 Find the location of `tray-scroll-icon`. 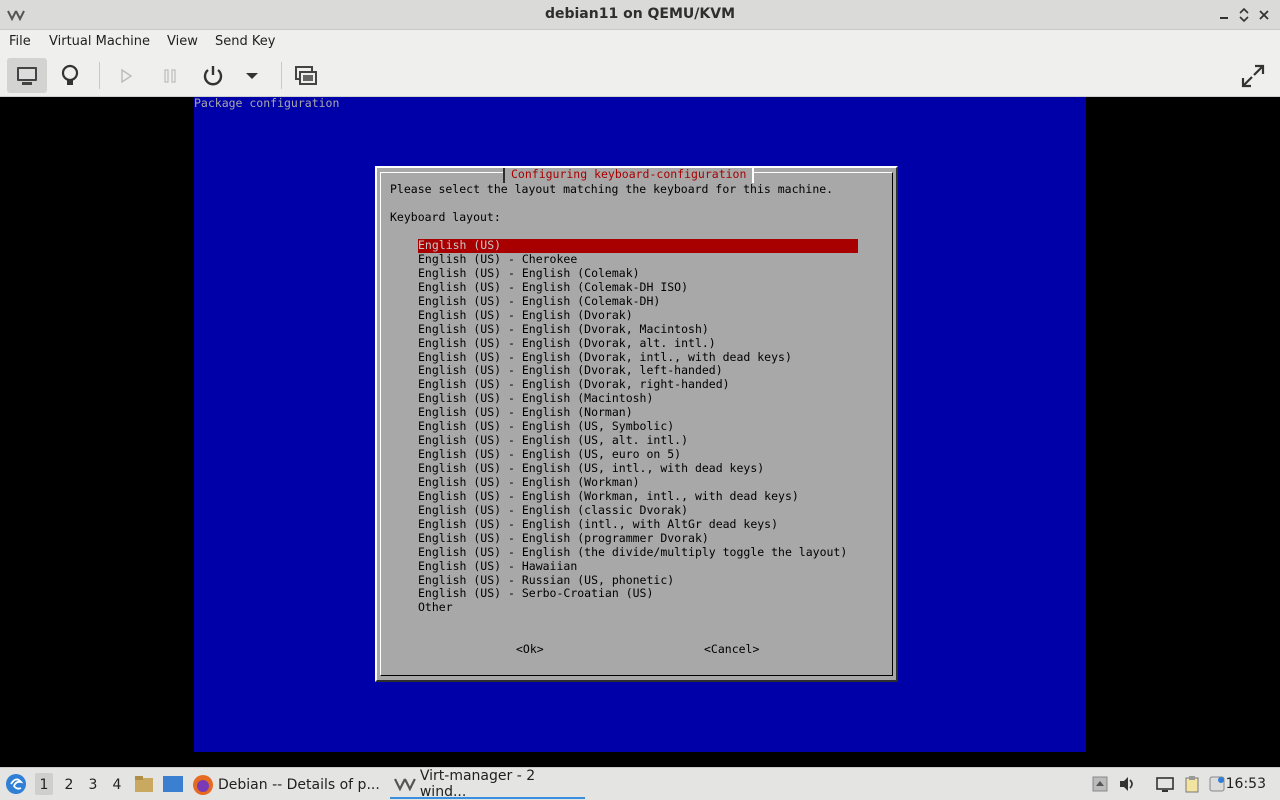

tray-scroll-icon is located at coordinates (1100, 784).